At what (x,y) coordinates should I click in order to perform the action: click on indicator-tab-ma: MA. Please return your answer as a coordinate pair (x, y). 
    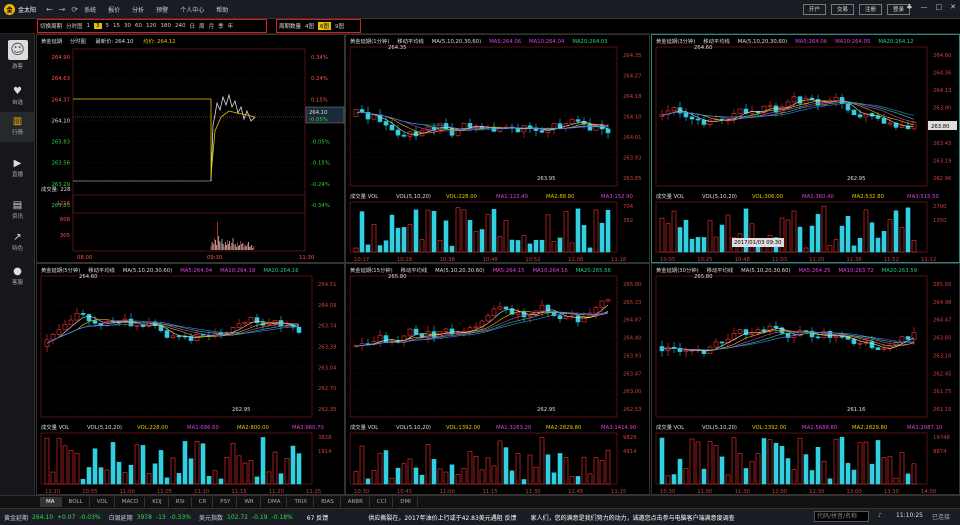
    Looking at the image, I should click on (51, 502).